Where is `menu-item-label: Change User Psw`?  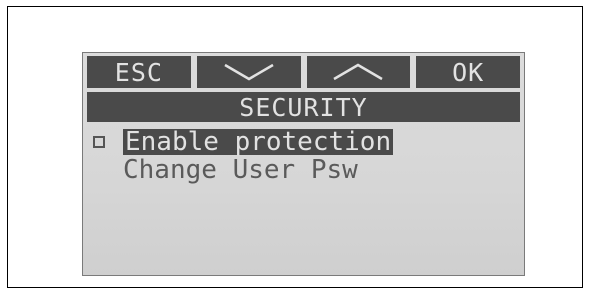 menu-item-label: Change User Psw is located at coordinates (240, 170).